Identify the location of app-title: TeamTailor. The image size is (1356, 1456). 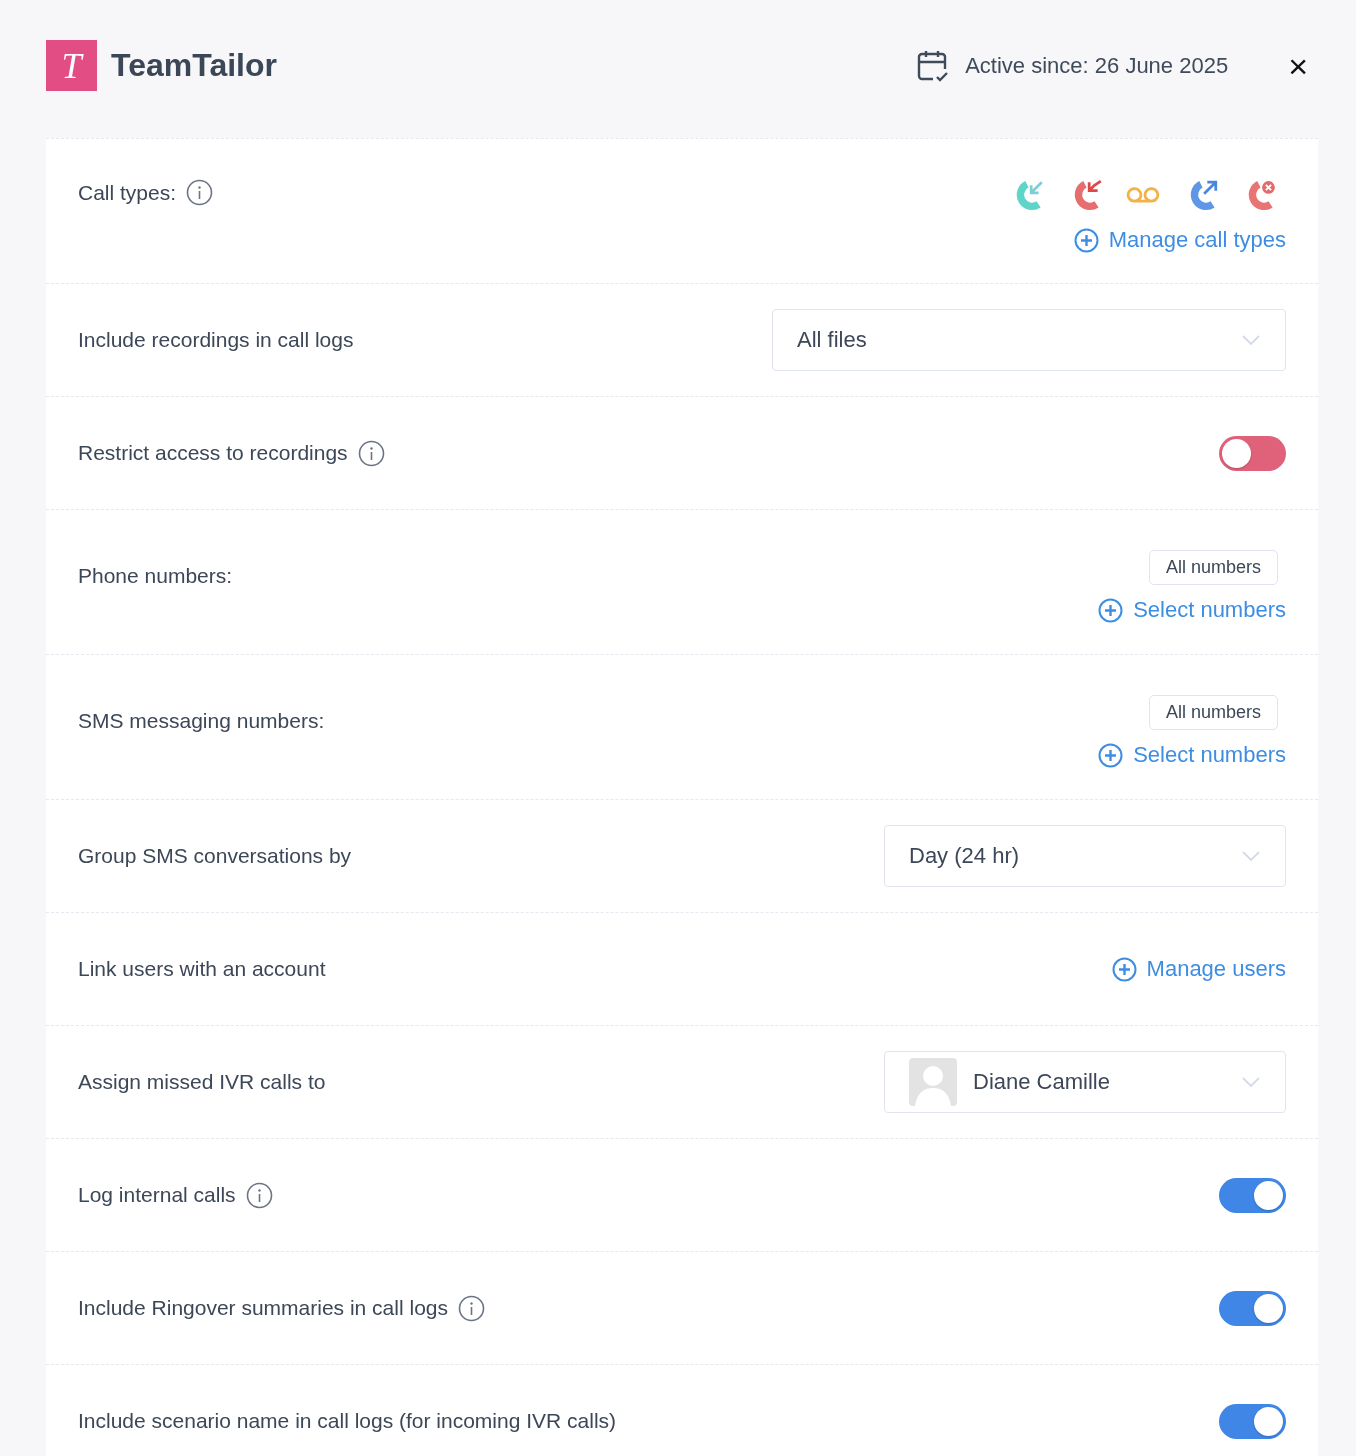
(194, 65).